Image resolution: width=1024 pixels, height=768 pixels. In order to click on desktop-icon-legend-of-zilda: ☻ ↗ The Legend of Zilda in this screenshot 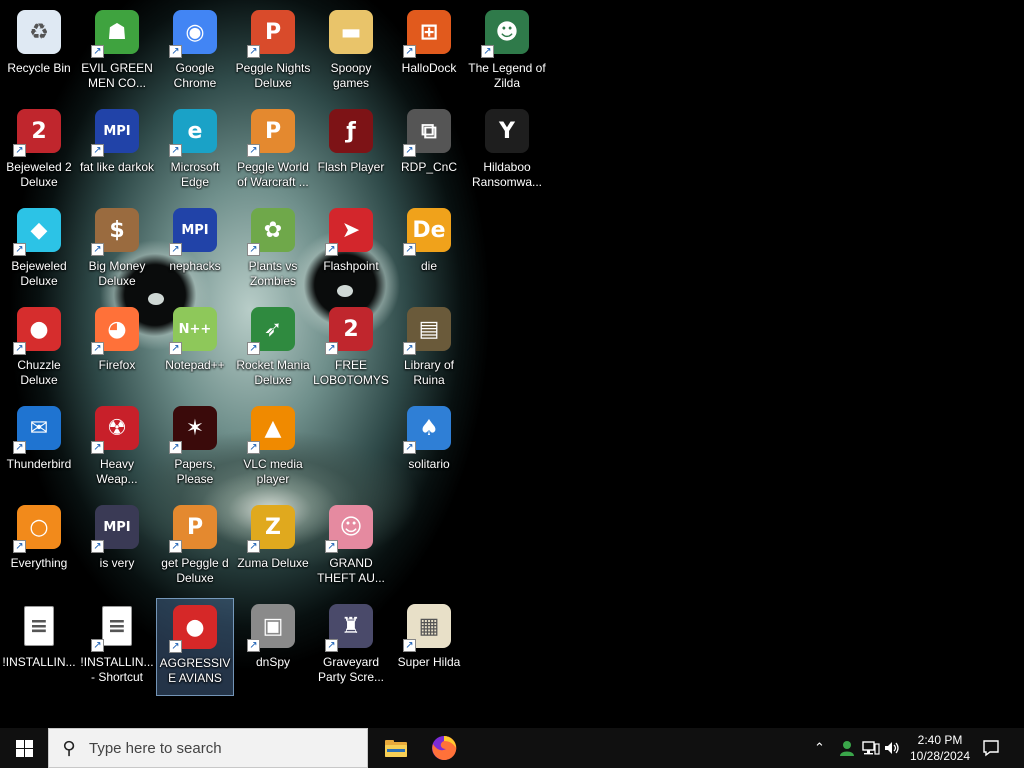, I will do `click(507, 53)`.